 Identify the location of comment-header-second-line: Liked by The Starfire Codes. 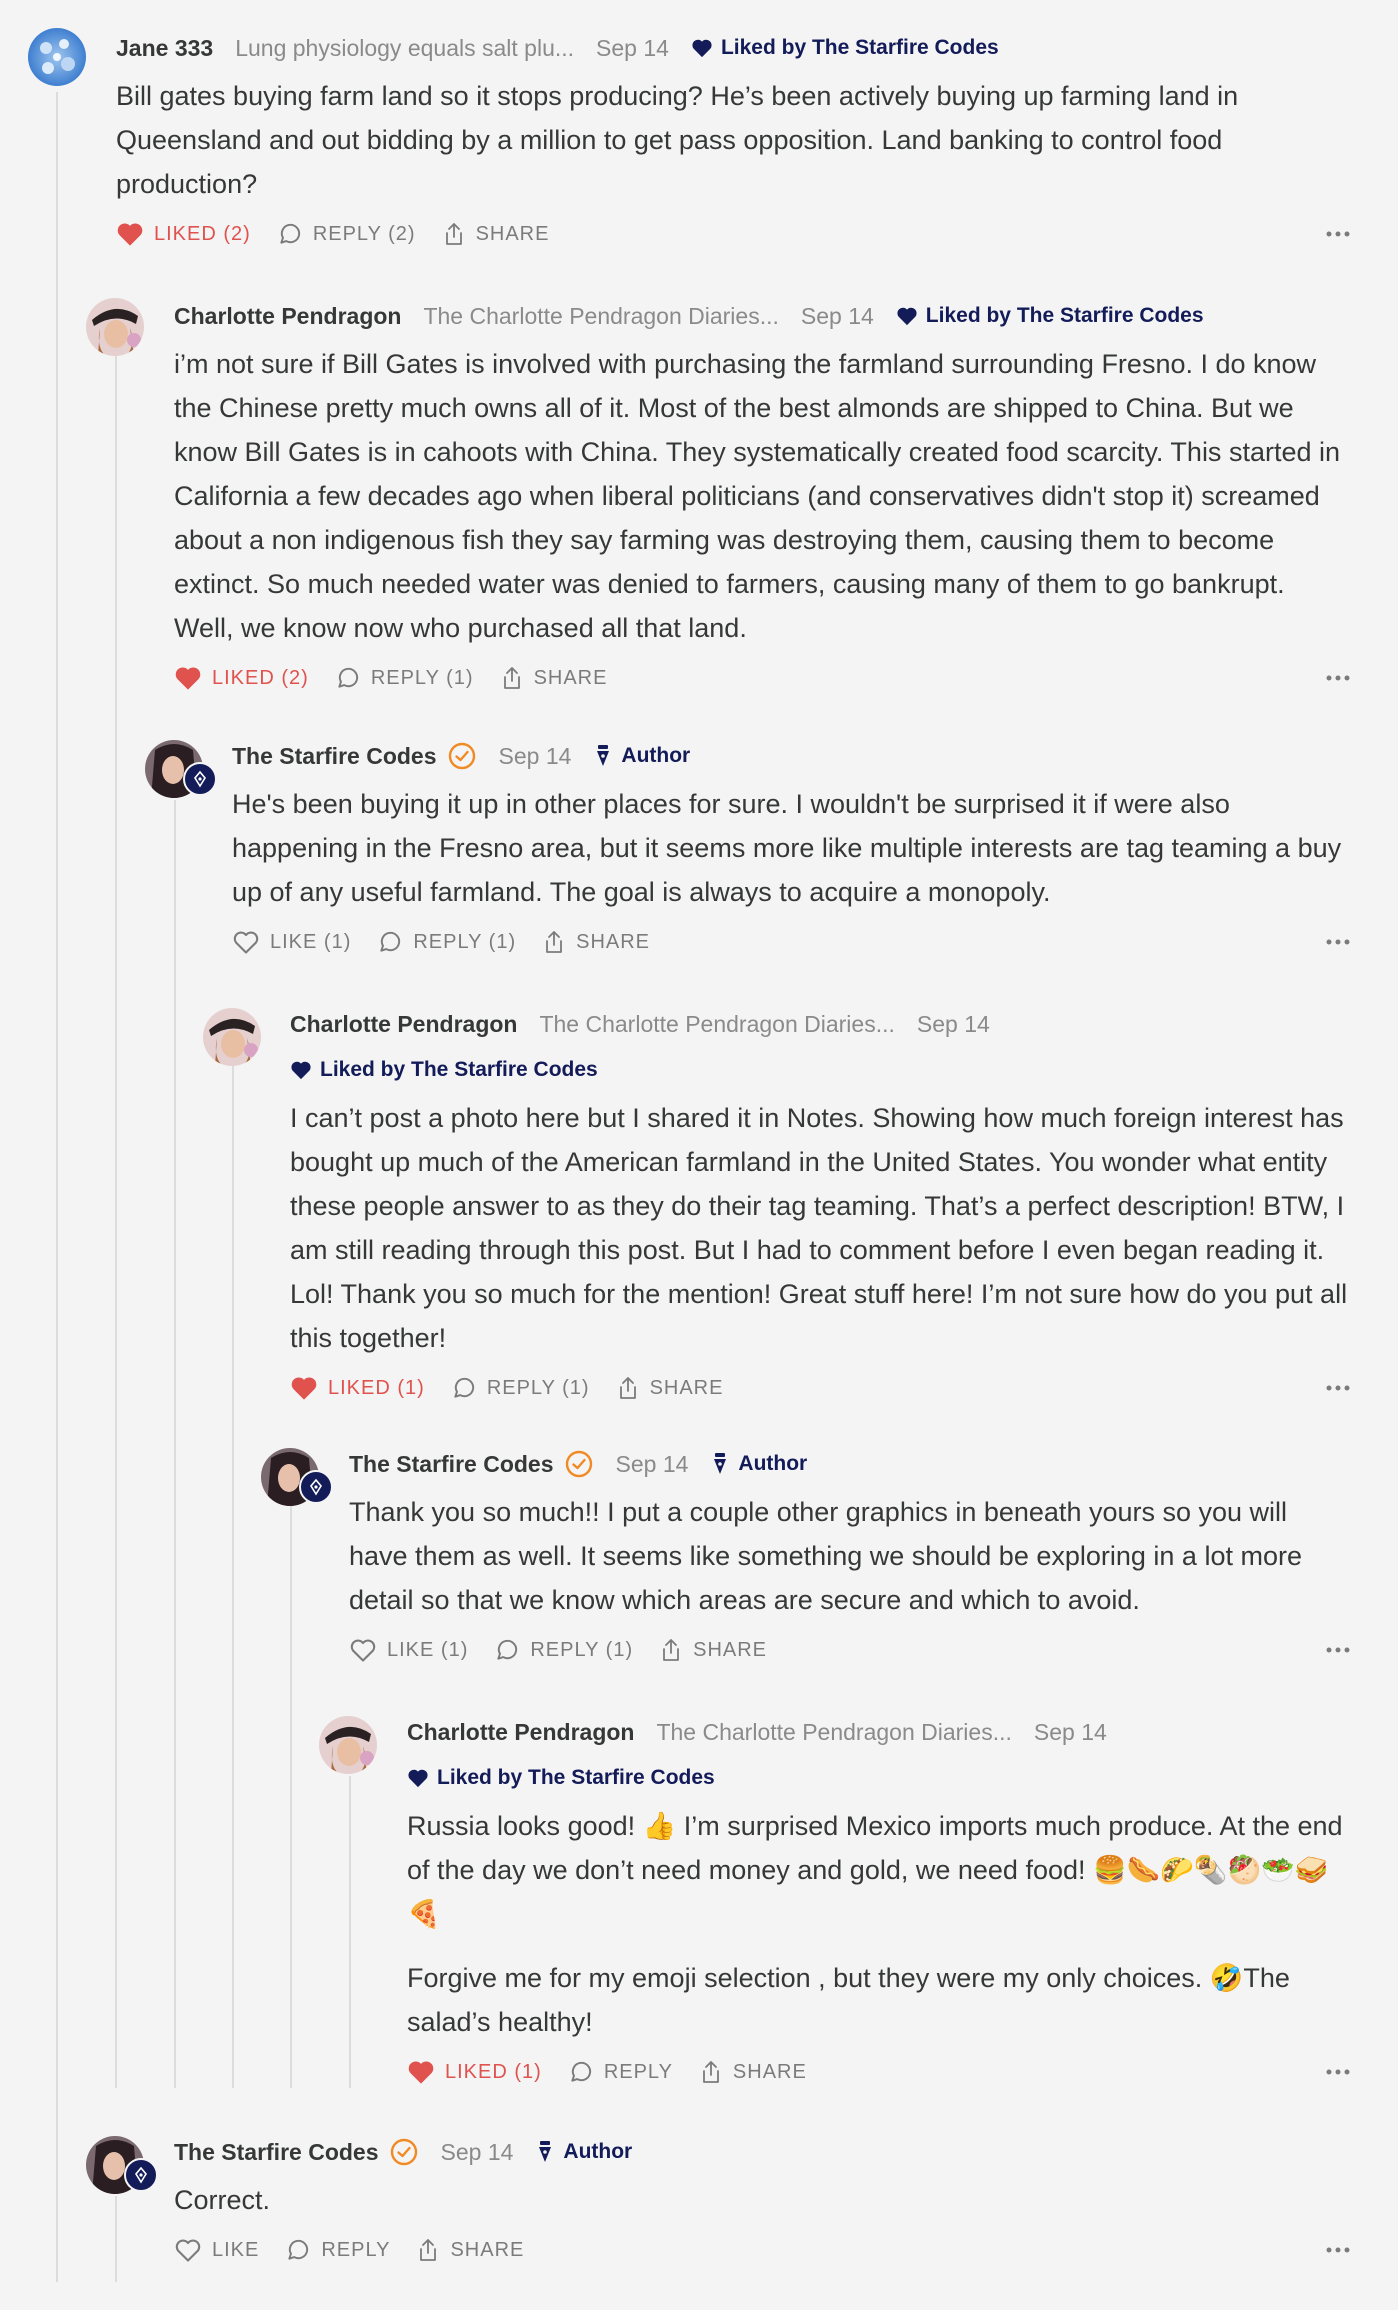
(878, 1778).